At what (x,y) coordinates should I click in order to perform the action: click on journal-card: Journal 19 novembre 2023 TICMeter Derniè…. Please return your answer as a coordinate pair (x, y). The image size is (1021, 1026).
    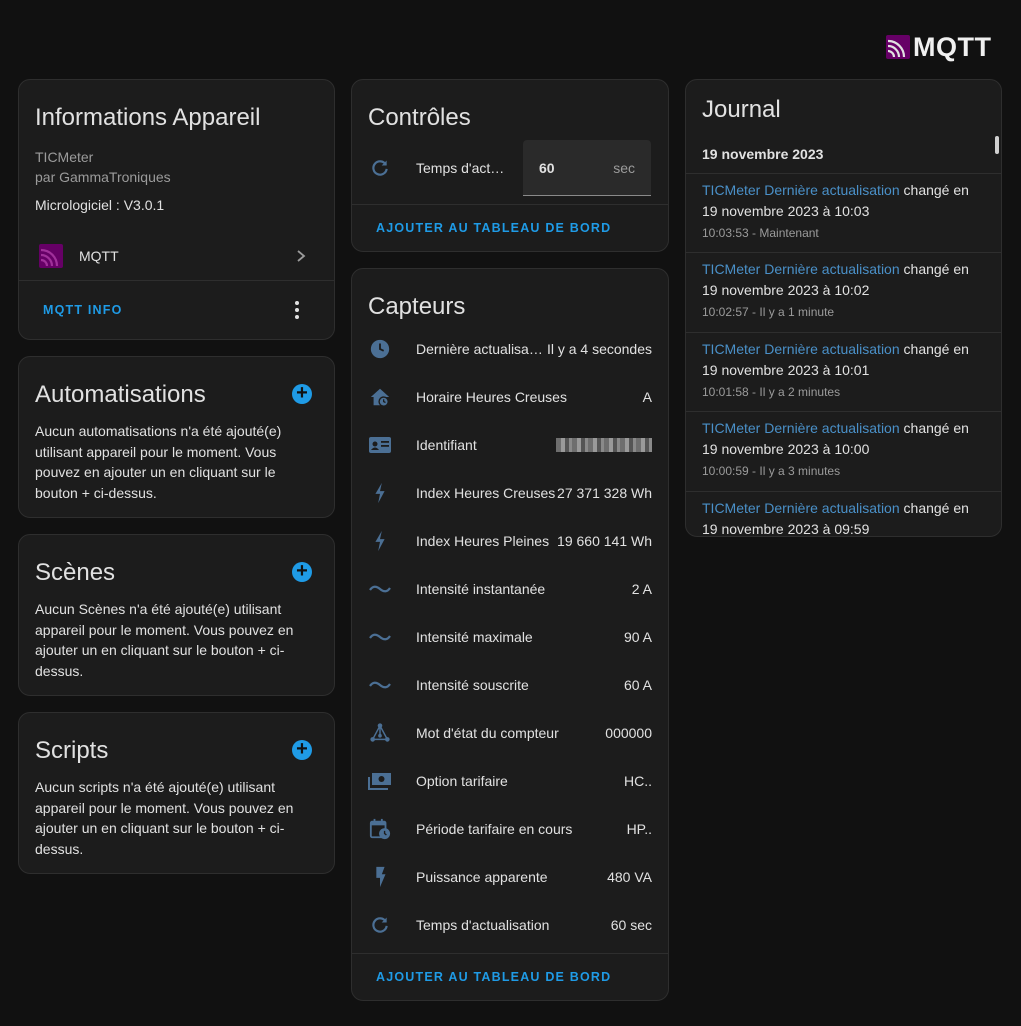
    Looking at the image, I should click on (843, 308).